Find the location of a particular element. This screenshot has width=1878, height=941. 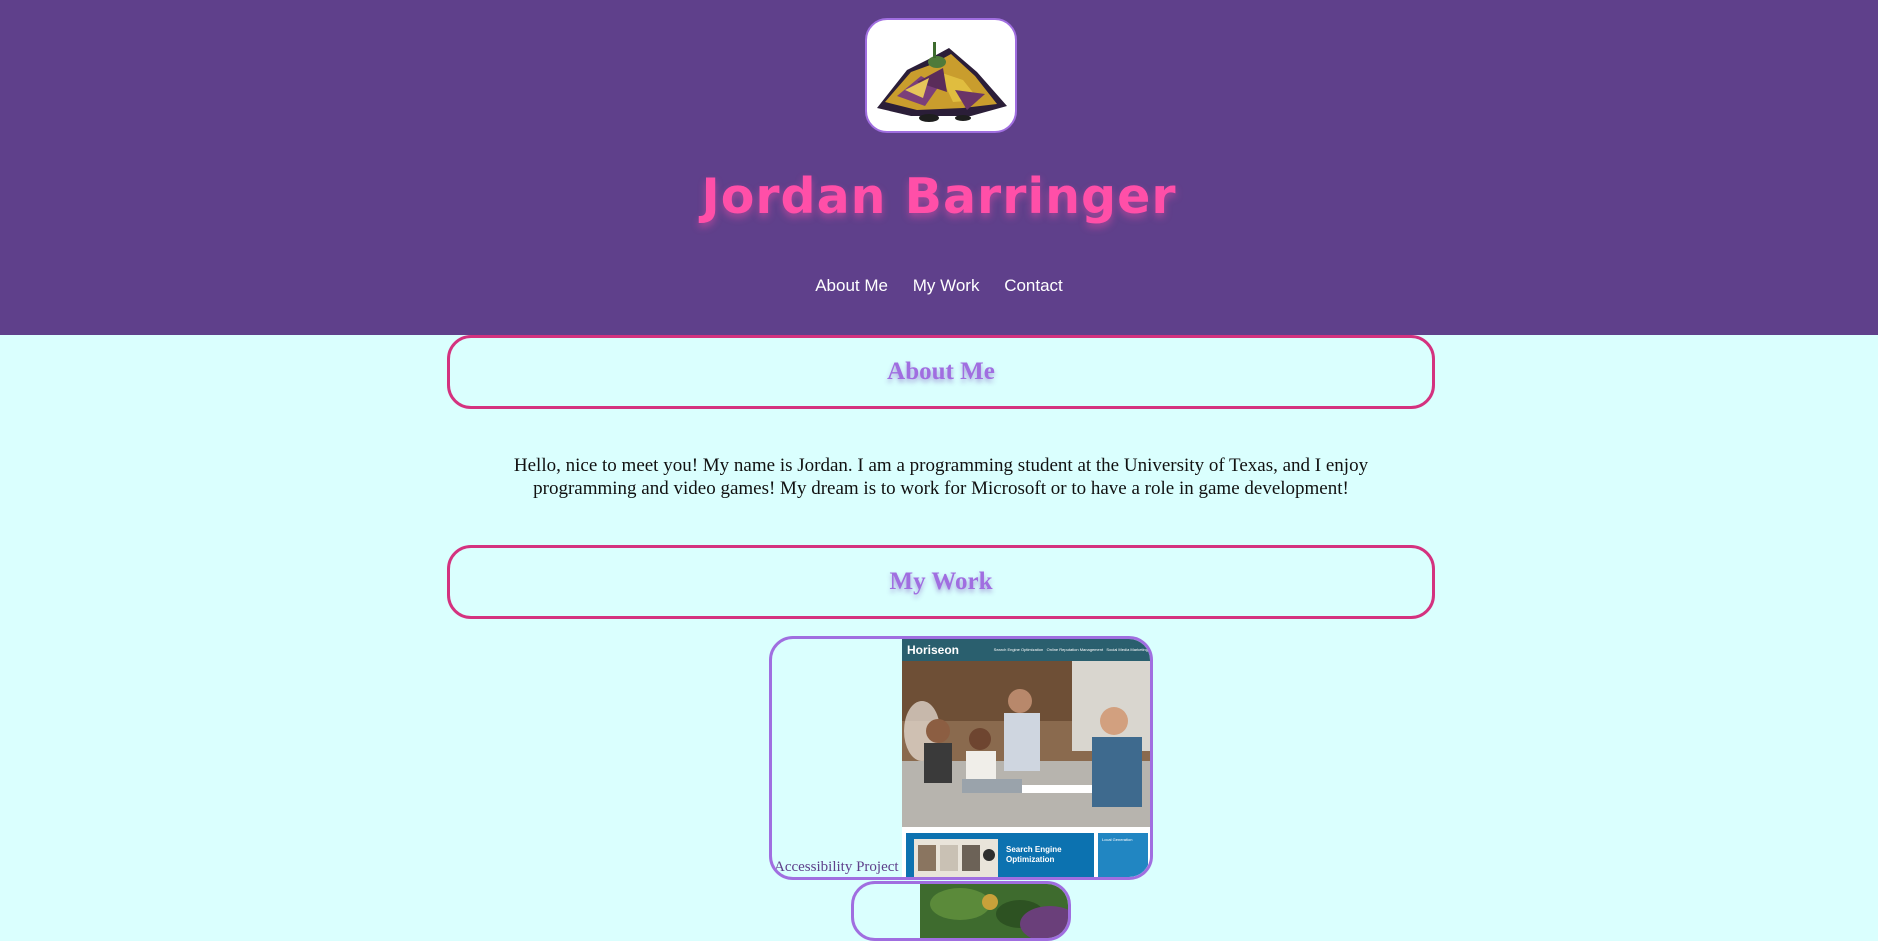

seo-feature-image is located at coordinates (956, 858).